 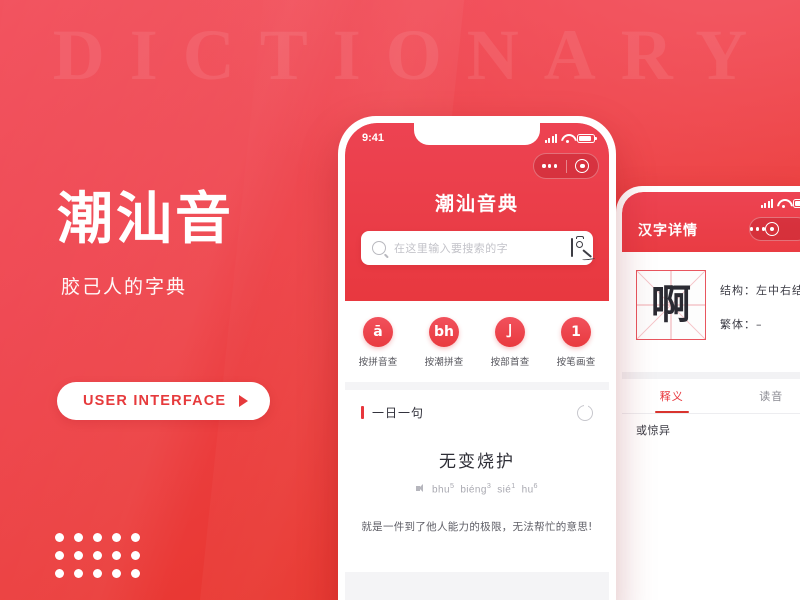 I want to click on pinyin-syllable-1: bhu5, so click(x=443, y=488).